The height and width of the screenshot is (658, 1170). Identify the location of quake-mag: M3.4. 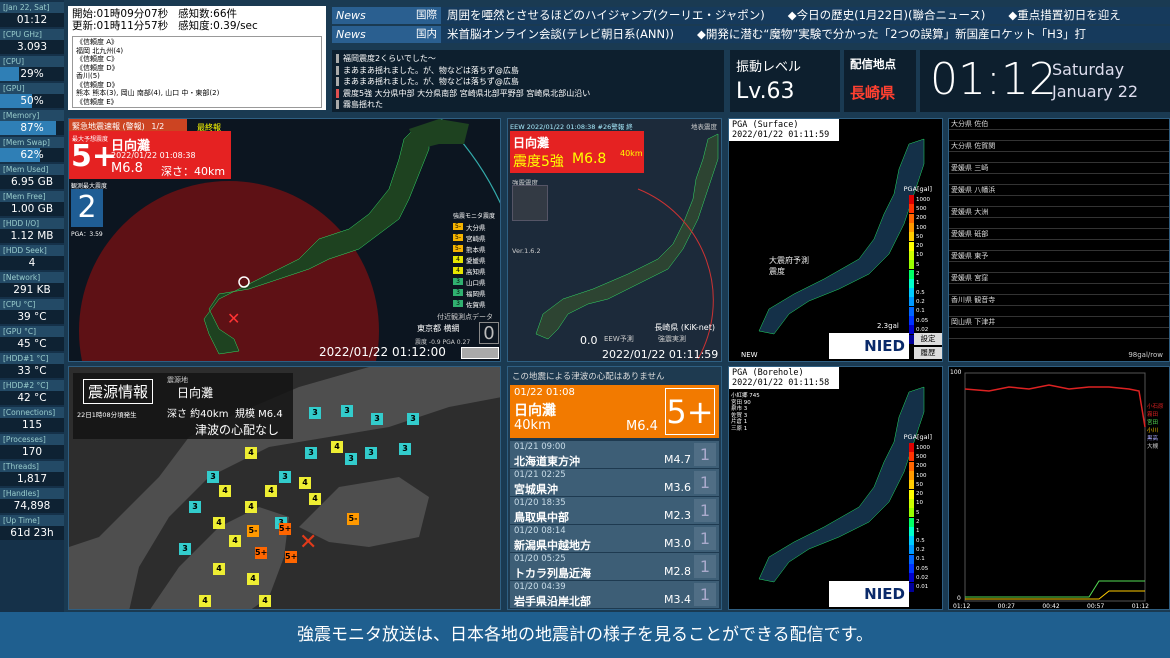
(677, 599).